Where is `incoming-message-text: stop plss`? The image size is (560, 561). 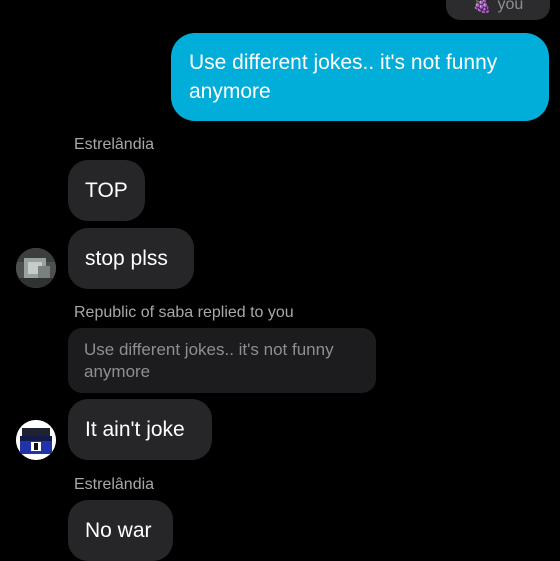 incoming-message-text: stop plss is located at coordinates (126, 258).